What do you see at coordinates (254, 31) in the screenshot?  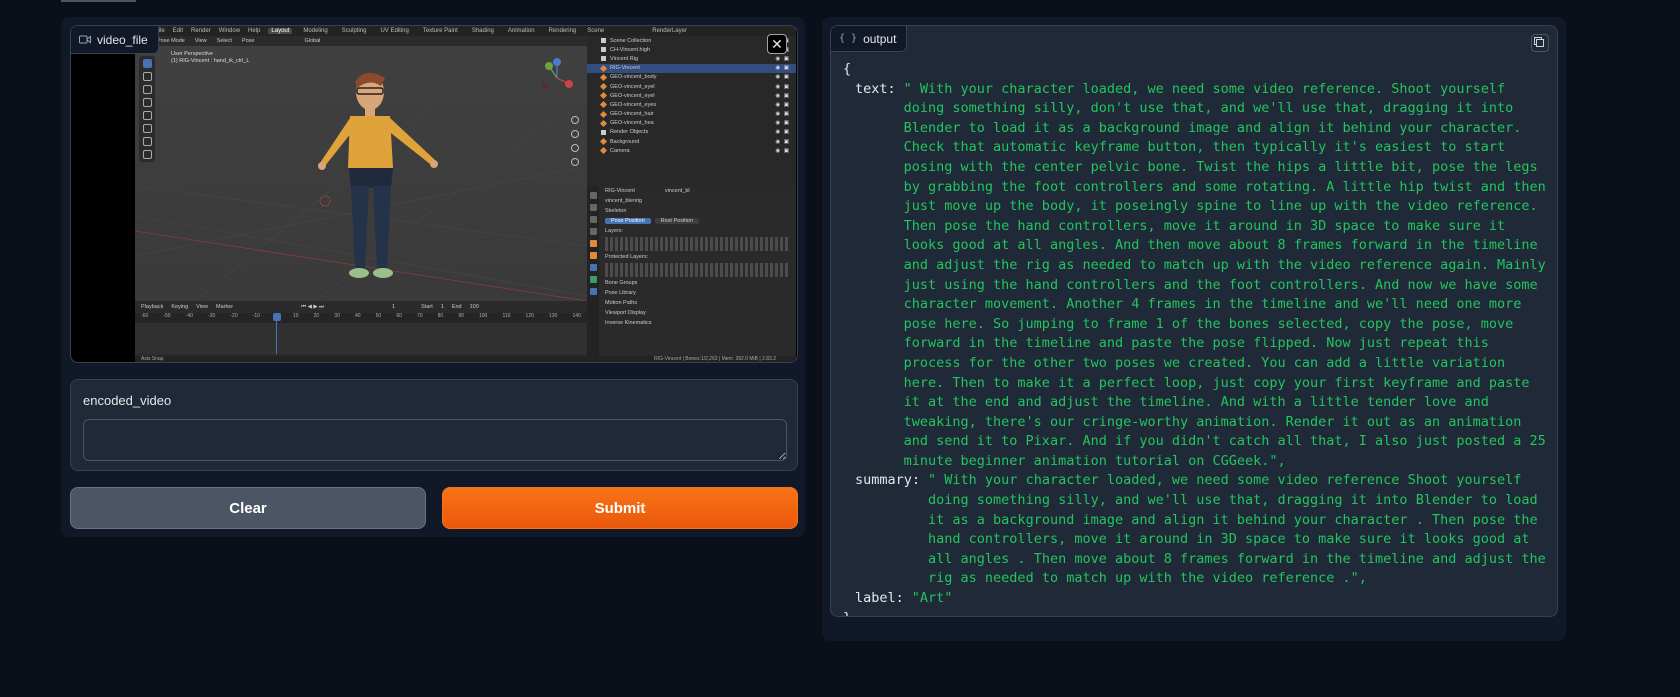 I see `blender-menu-help: Help` at bounding box center [254, 31].